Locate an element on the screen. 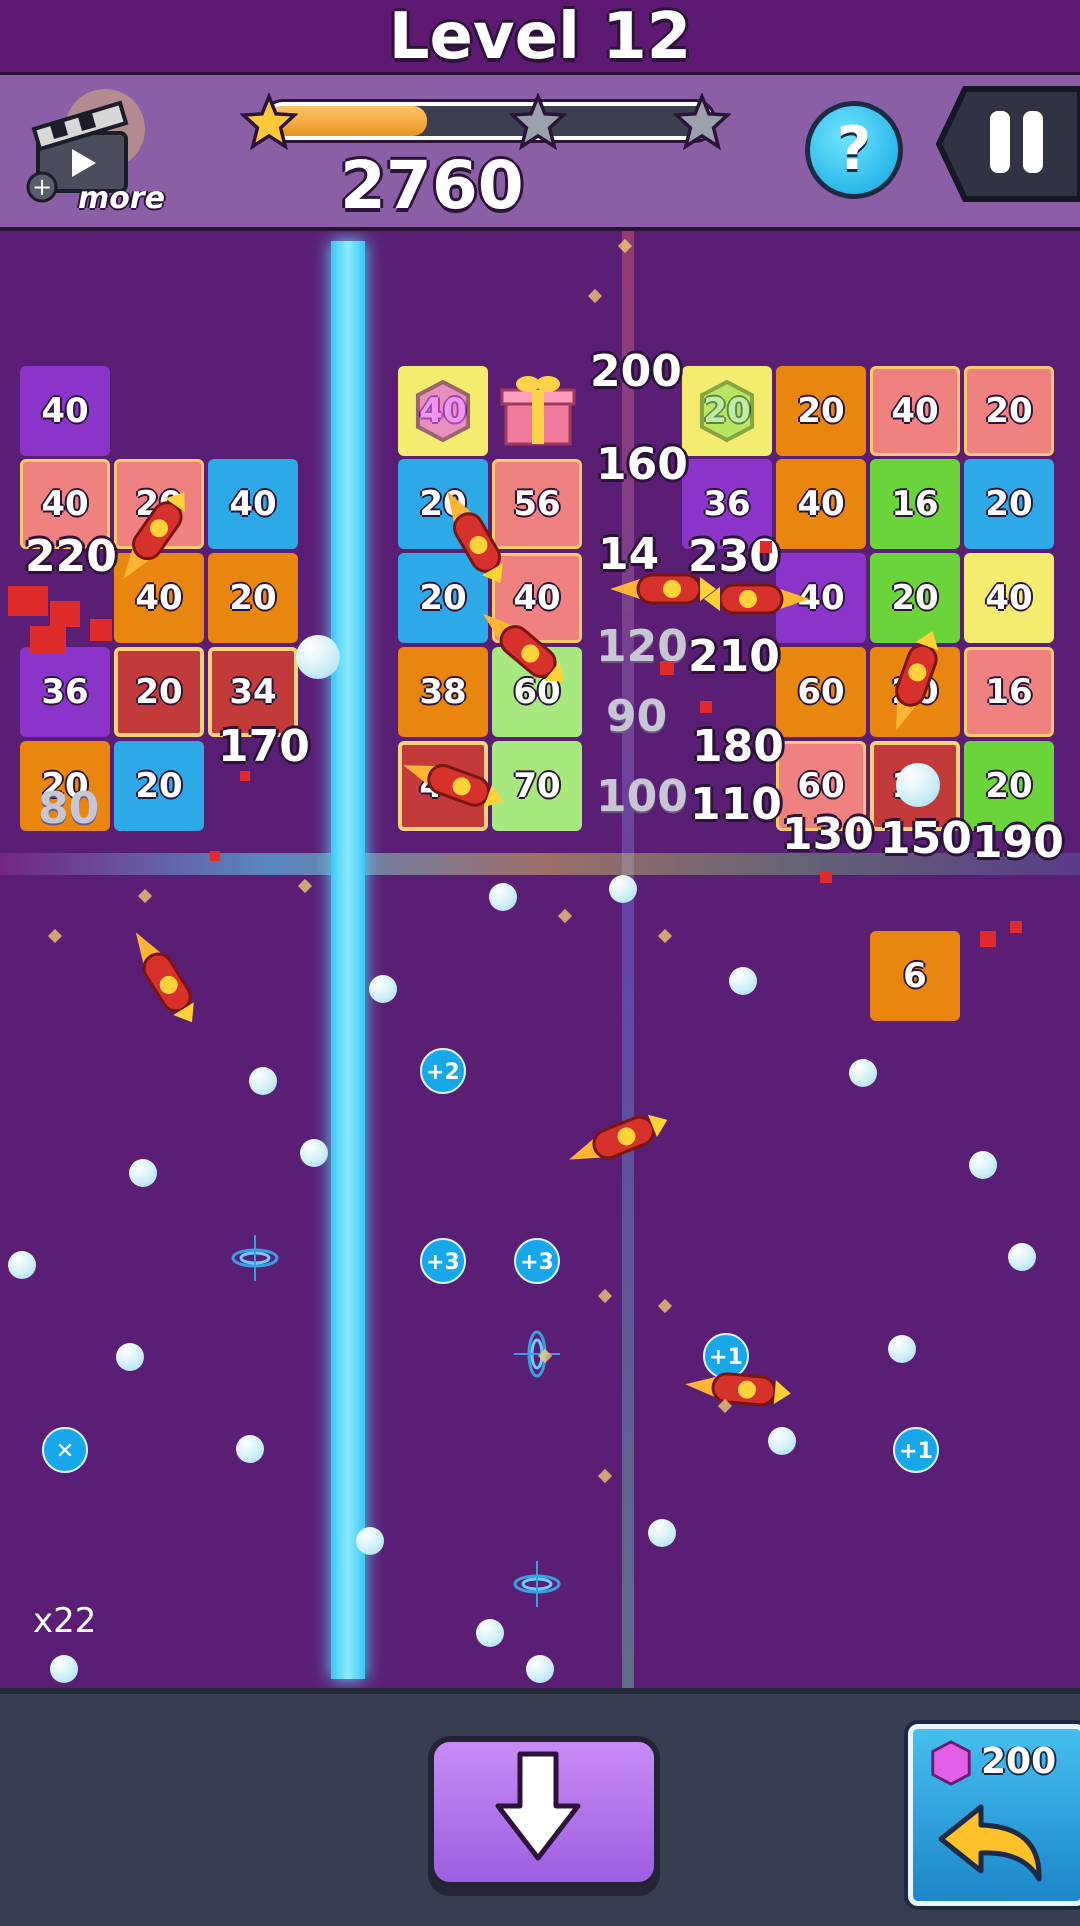 The image size is (1080, 1926). pause-button is located at coordinates (1007, 144).